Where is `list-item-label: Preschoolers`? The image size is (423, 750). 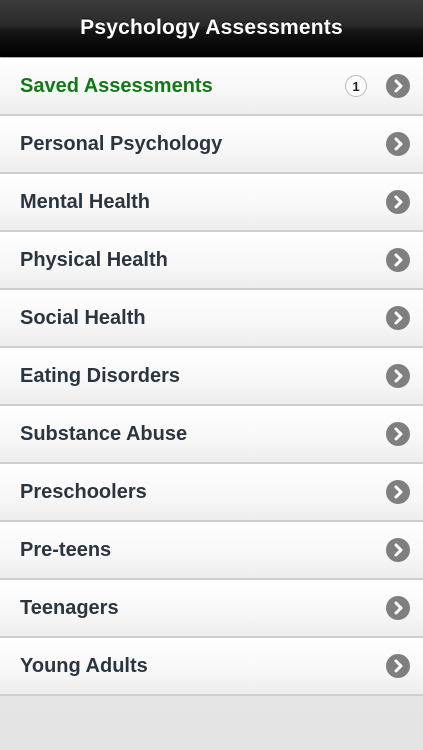 list-item-label: Preschoolers is located at coordinates (83, 491).